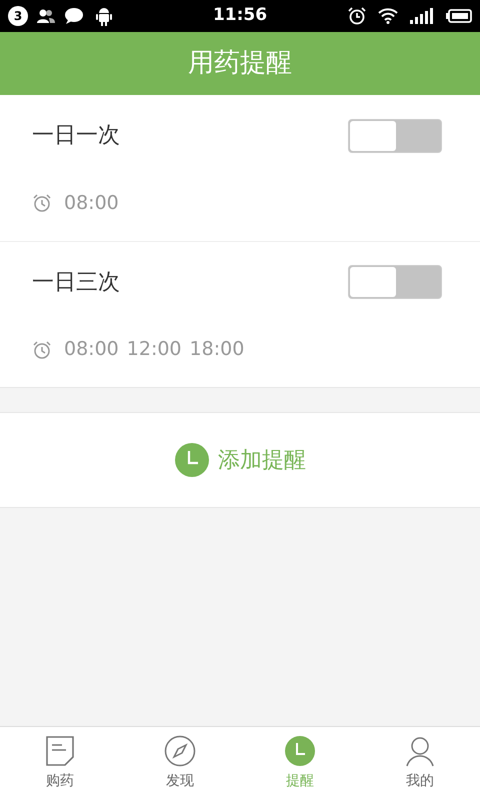 This screenshot has height=800, width=480. I want to click on reminder-time: 18:00, so click(217, 349).